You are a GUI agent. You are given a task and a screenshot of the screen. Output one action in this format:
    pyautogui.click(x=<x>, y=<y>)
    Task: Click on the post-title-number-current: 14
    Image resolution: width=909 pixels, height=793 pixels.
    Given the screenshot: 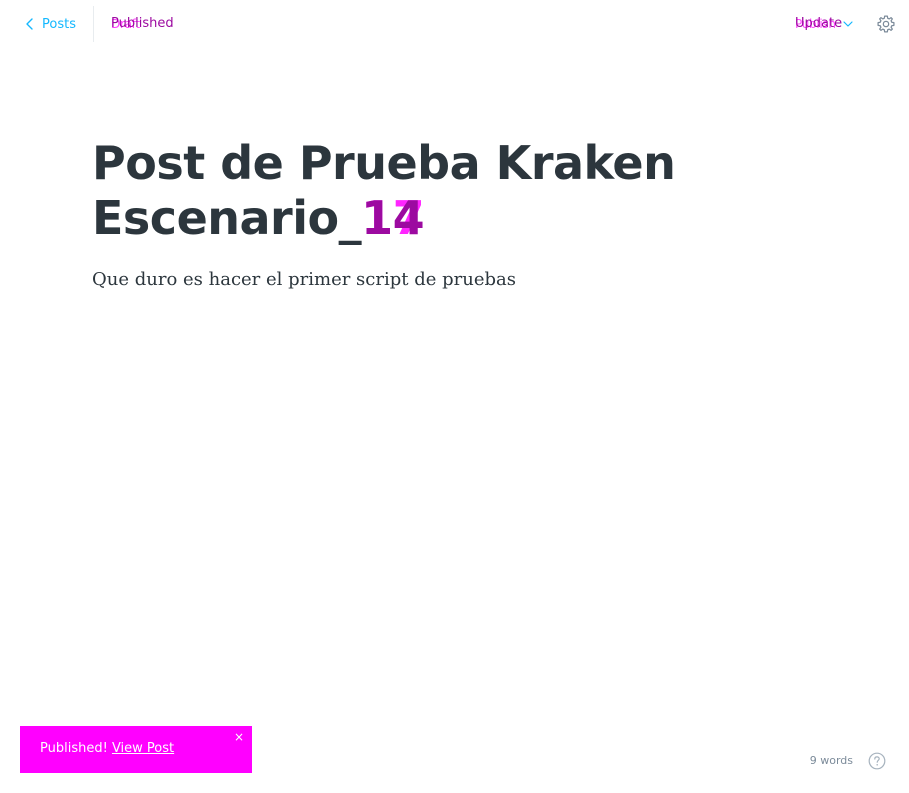 What is the action you would take?
    pyautogui.click(x=393, y=218)
    